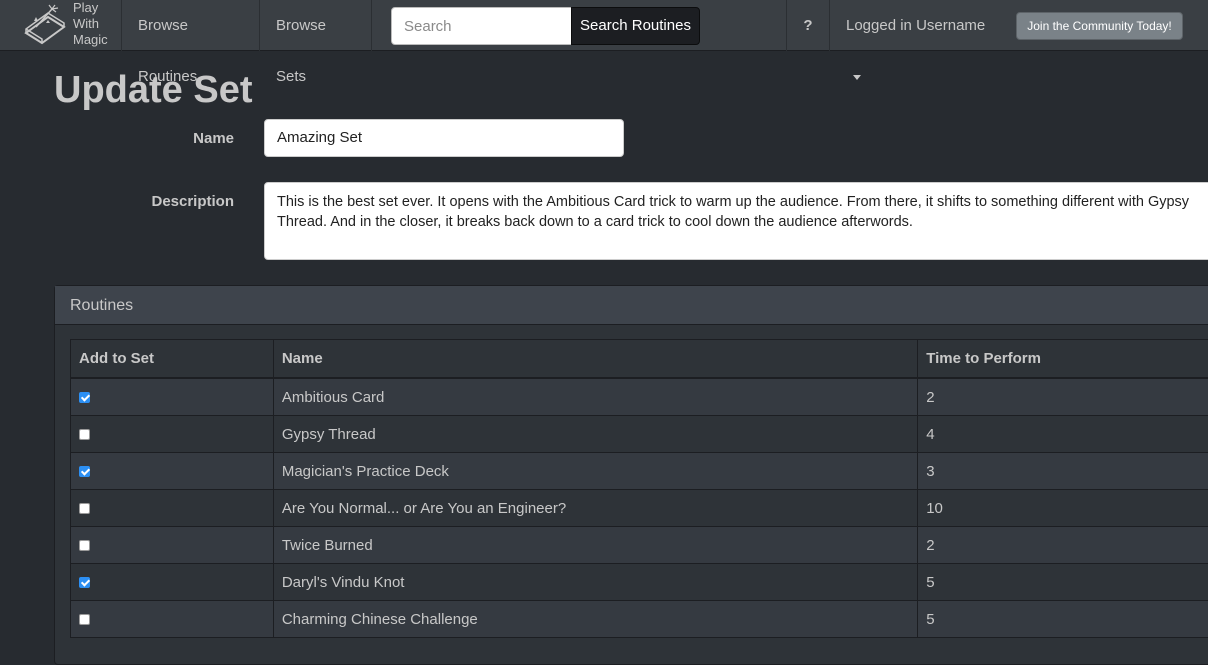 This screenshot has width=1208, height=665. Describe the element at coordinates (172, 359) in the screenshot. I see `column-header-add-to-set: Add to Set` at that location.